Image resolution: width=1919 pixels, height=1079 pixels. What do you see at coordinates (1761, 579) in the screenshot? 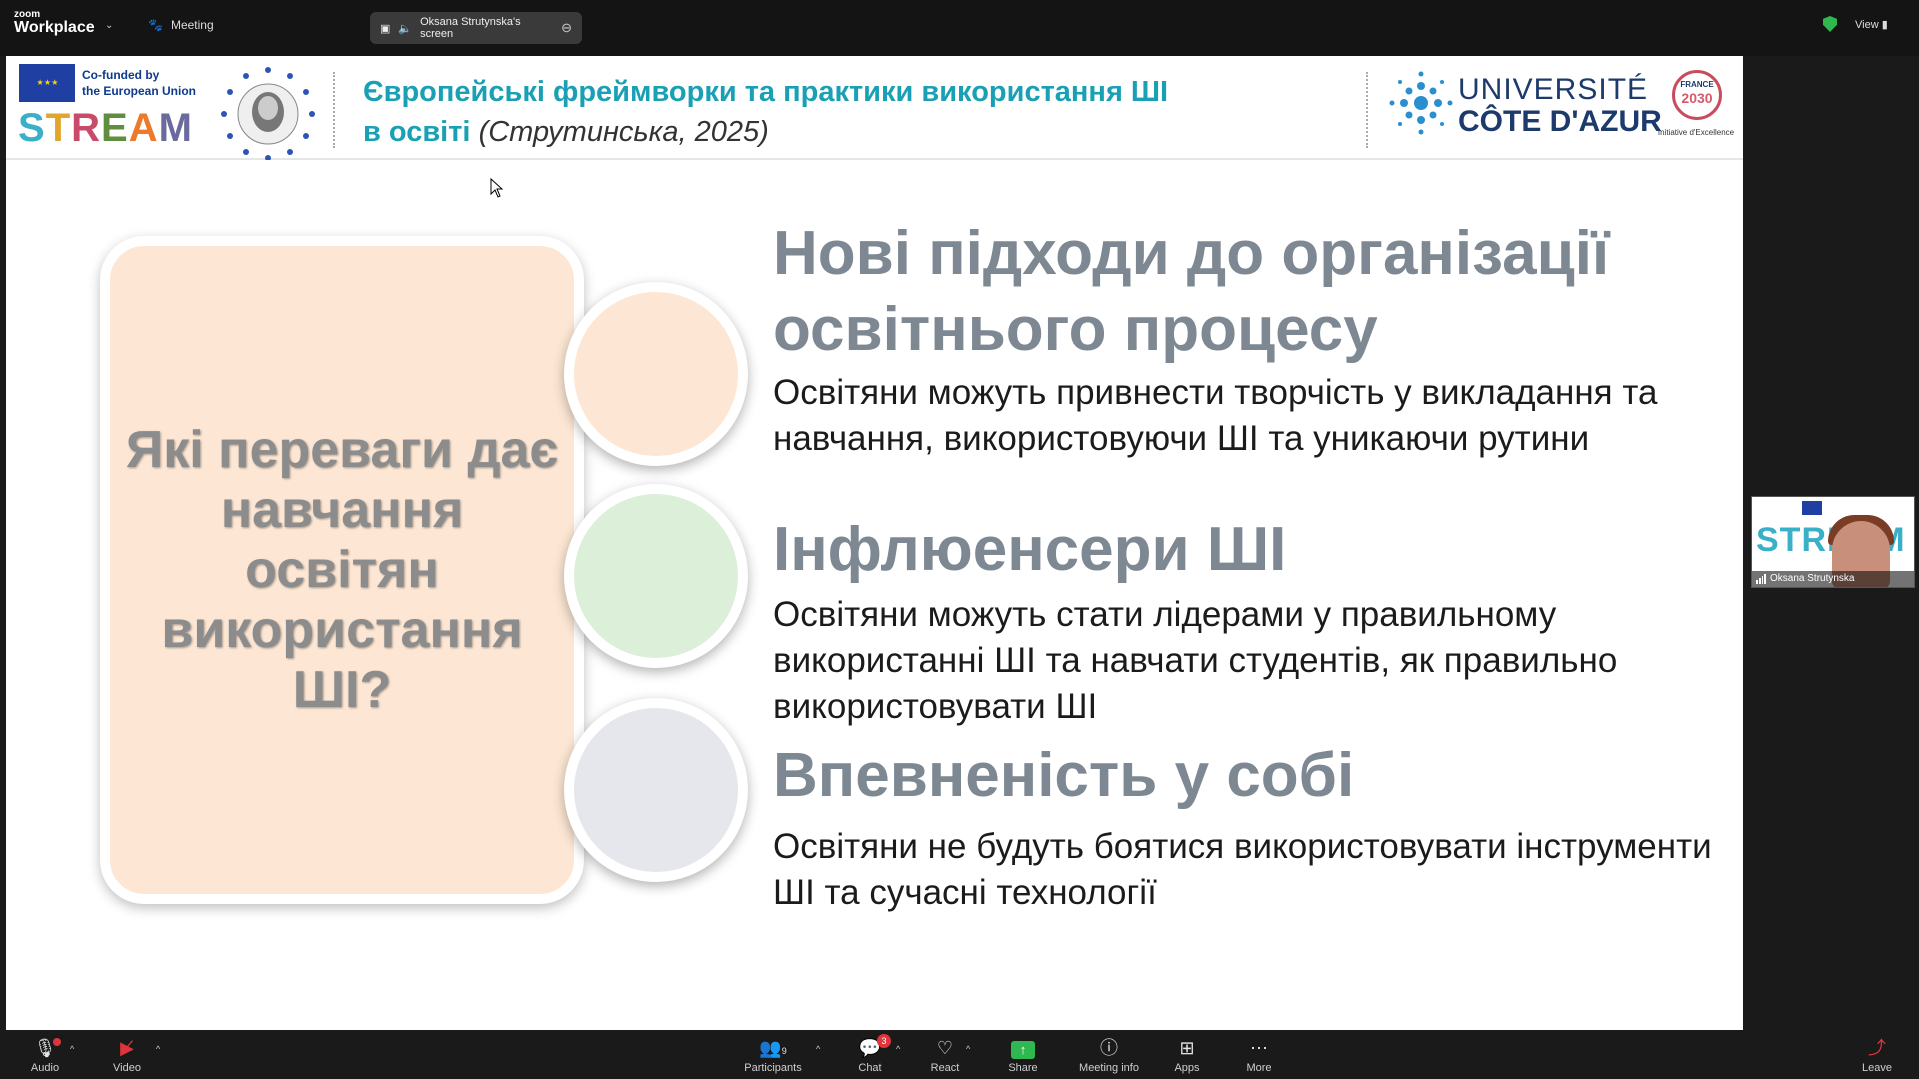
I see `signal-strength-icon` at bounding box center [1761, 579].